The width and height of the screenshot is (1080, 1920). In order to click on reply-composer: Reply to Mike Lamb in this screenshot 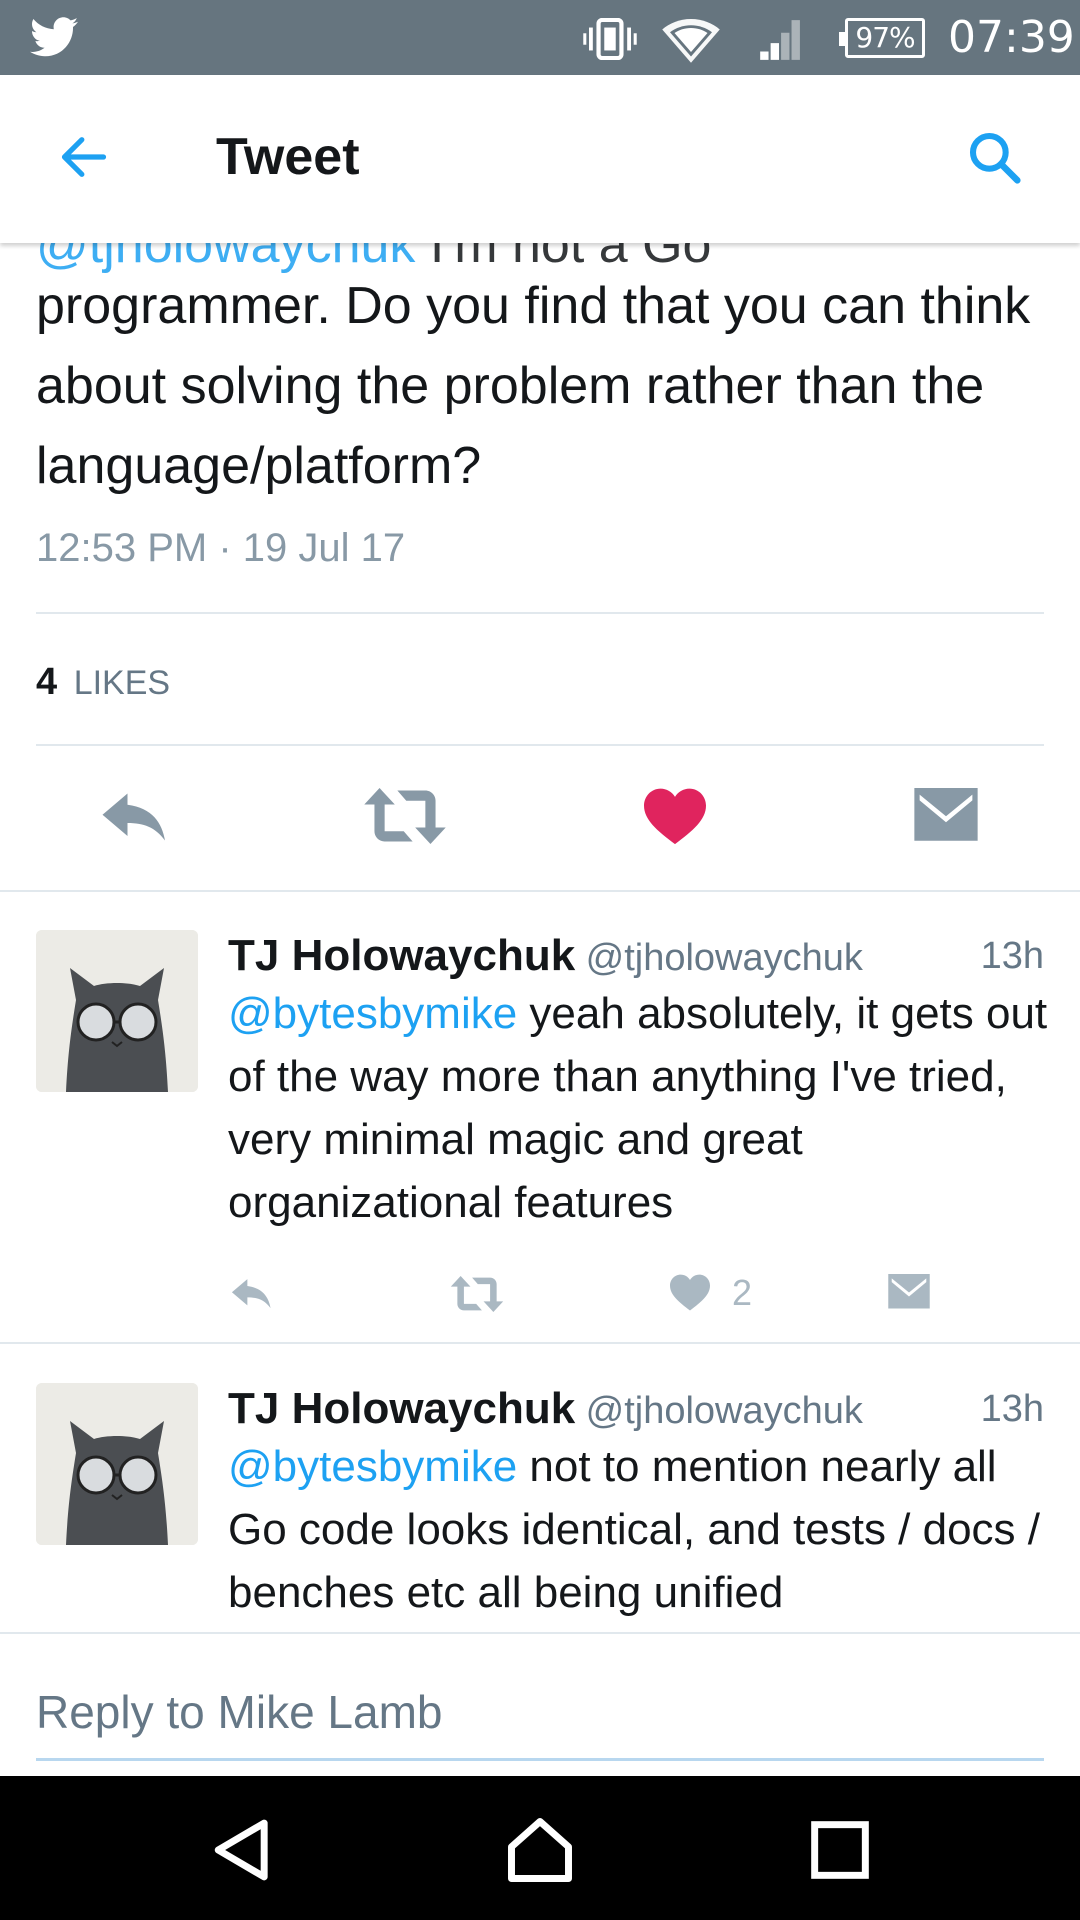, I will do `click(540, 1704)`.